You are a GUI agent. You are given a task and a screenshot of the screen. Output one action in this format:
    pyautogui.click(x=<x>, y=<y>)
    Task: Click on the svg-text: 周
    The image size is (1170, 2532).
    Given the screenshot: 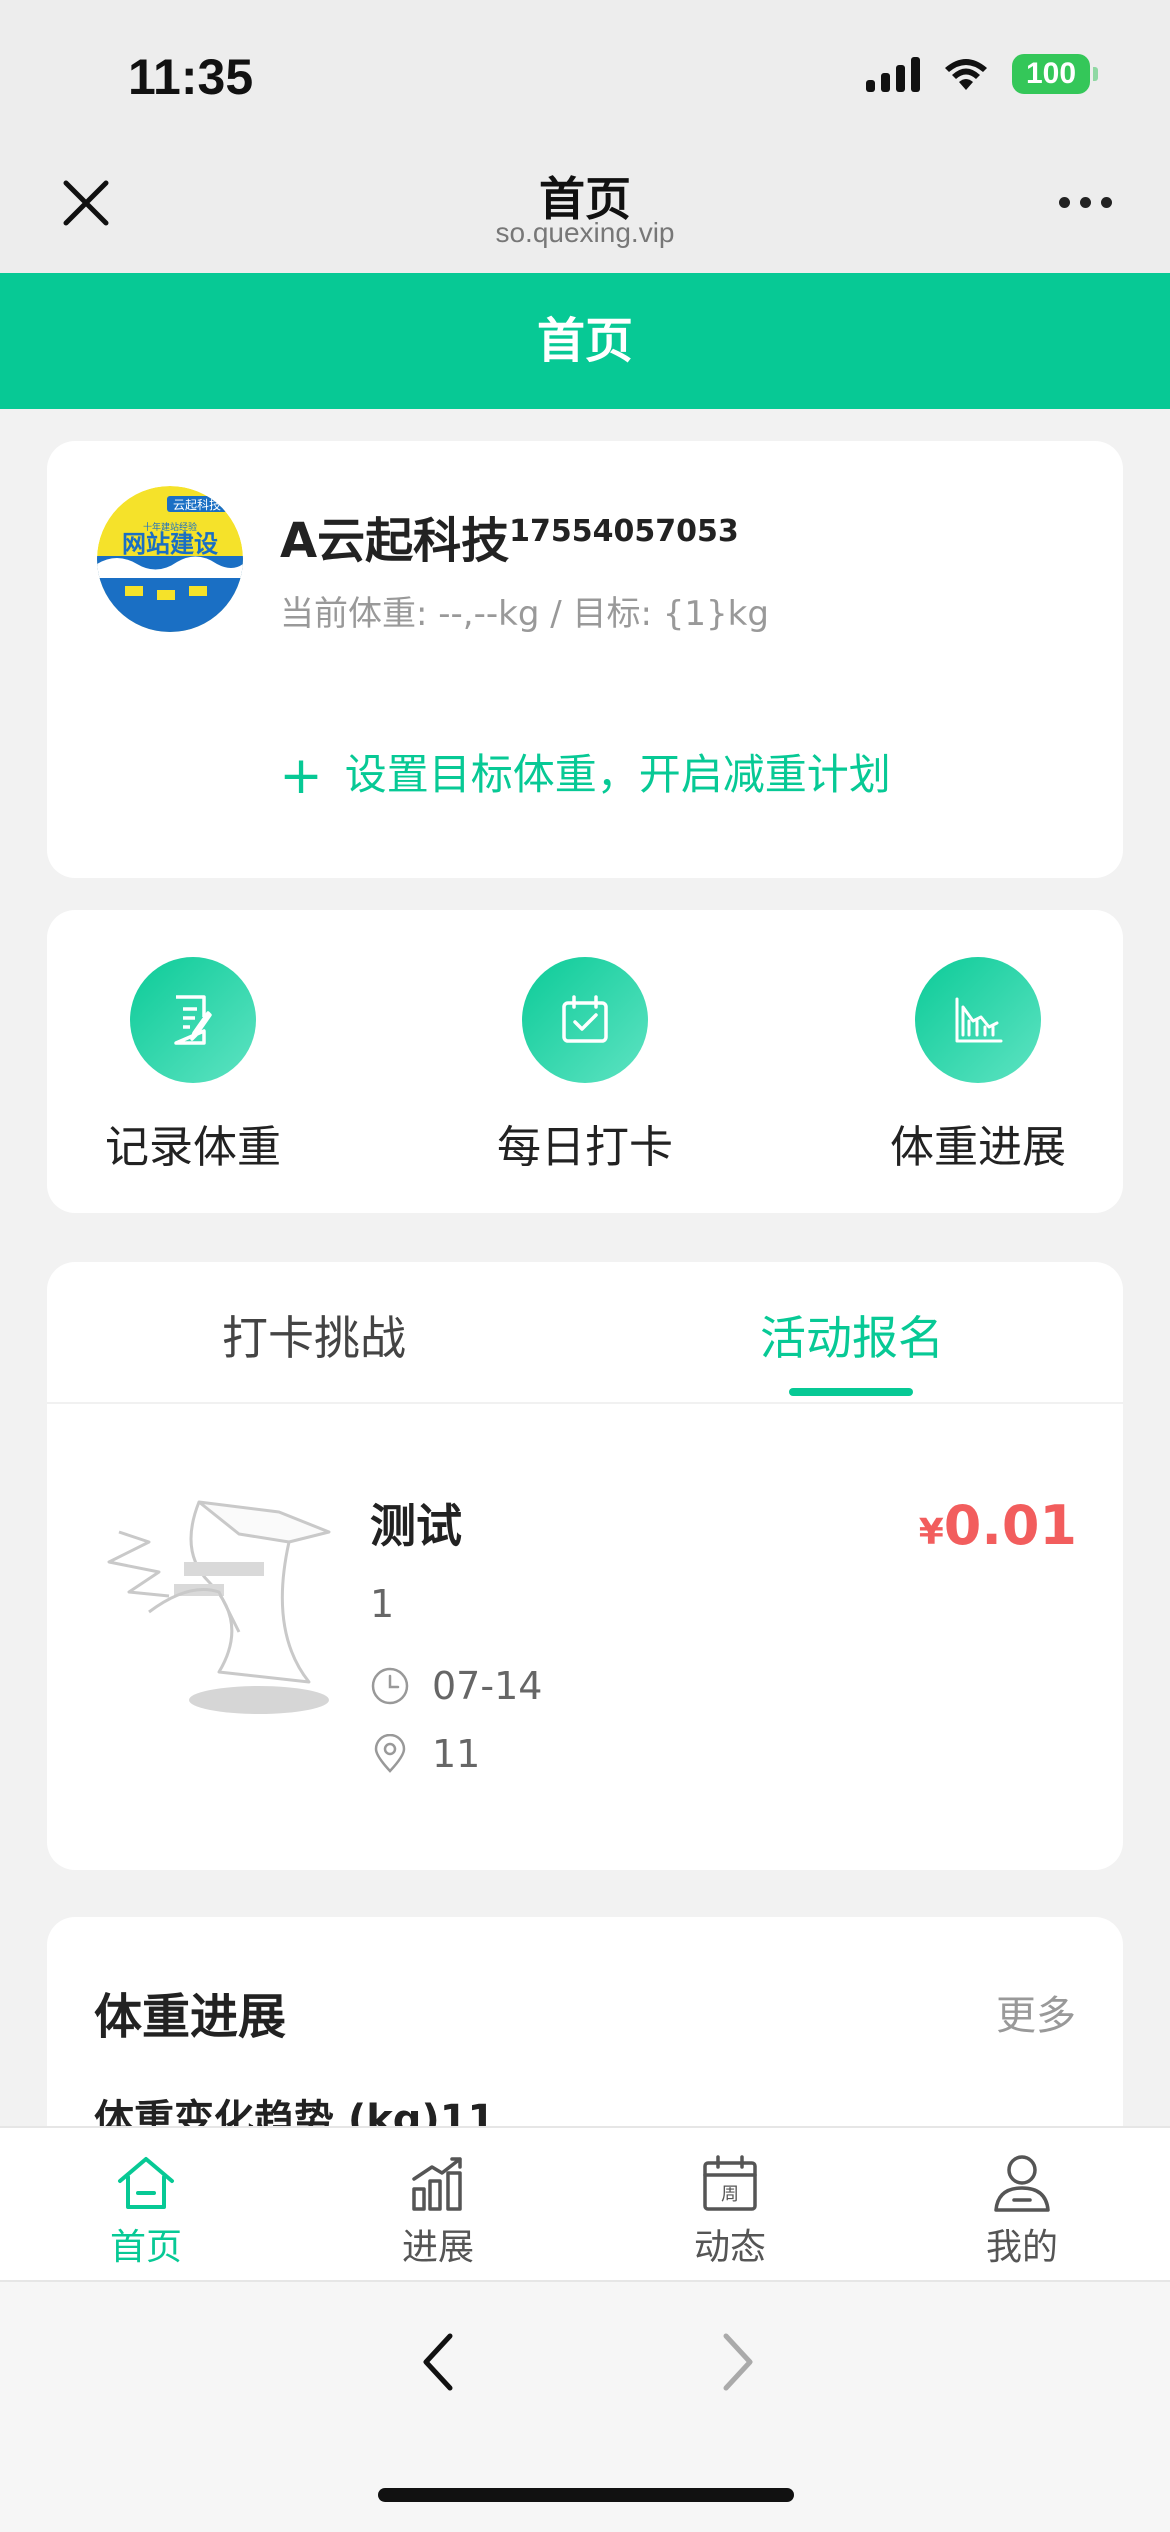 What is the action you would take?
    pyautogui.click(x=730, y=2194)
    